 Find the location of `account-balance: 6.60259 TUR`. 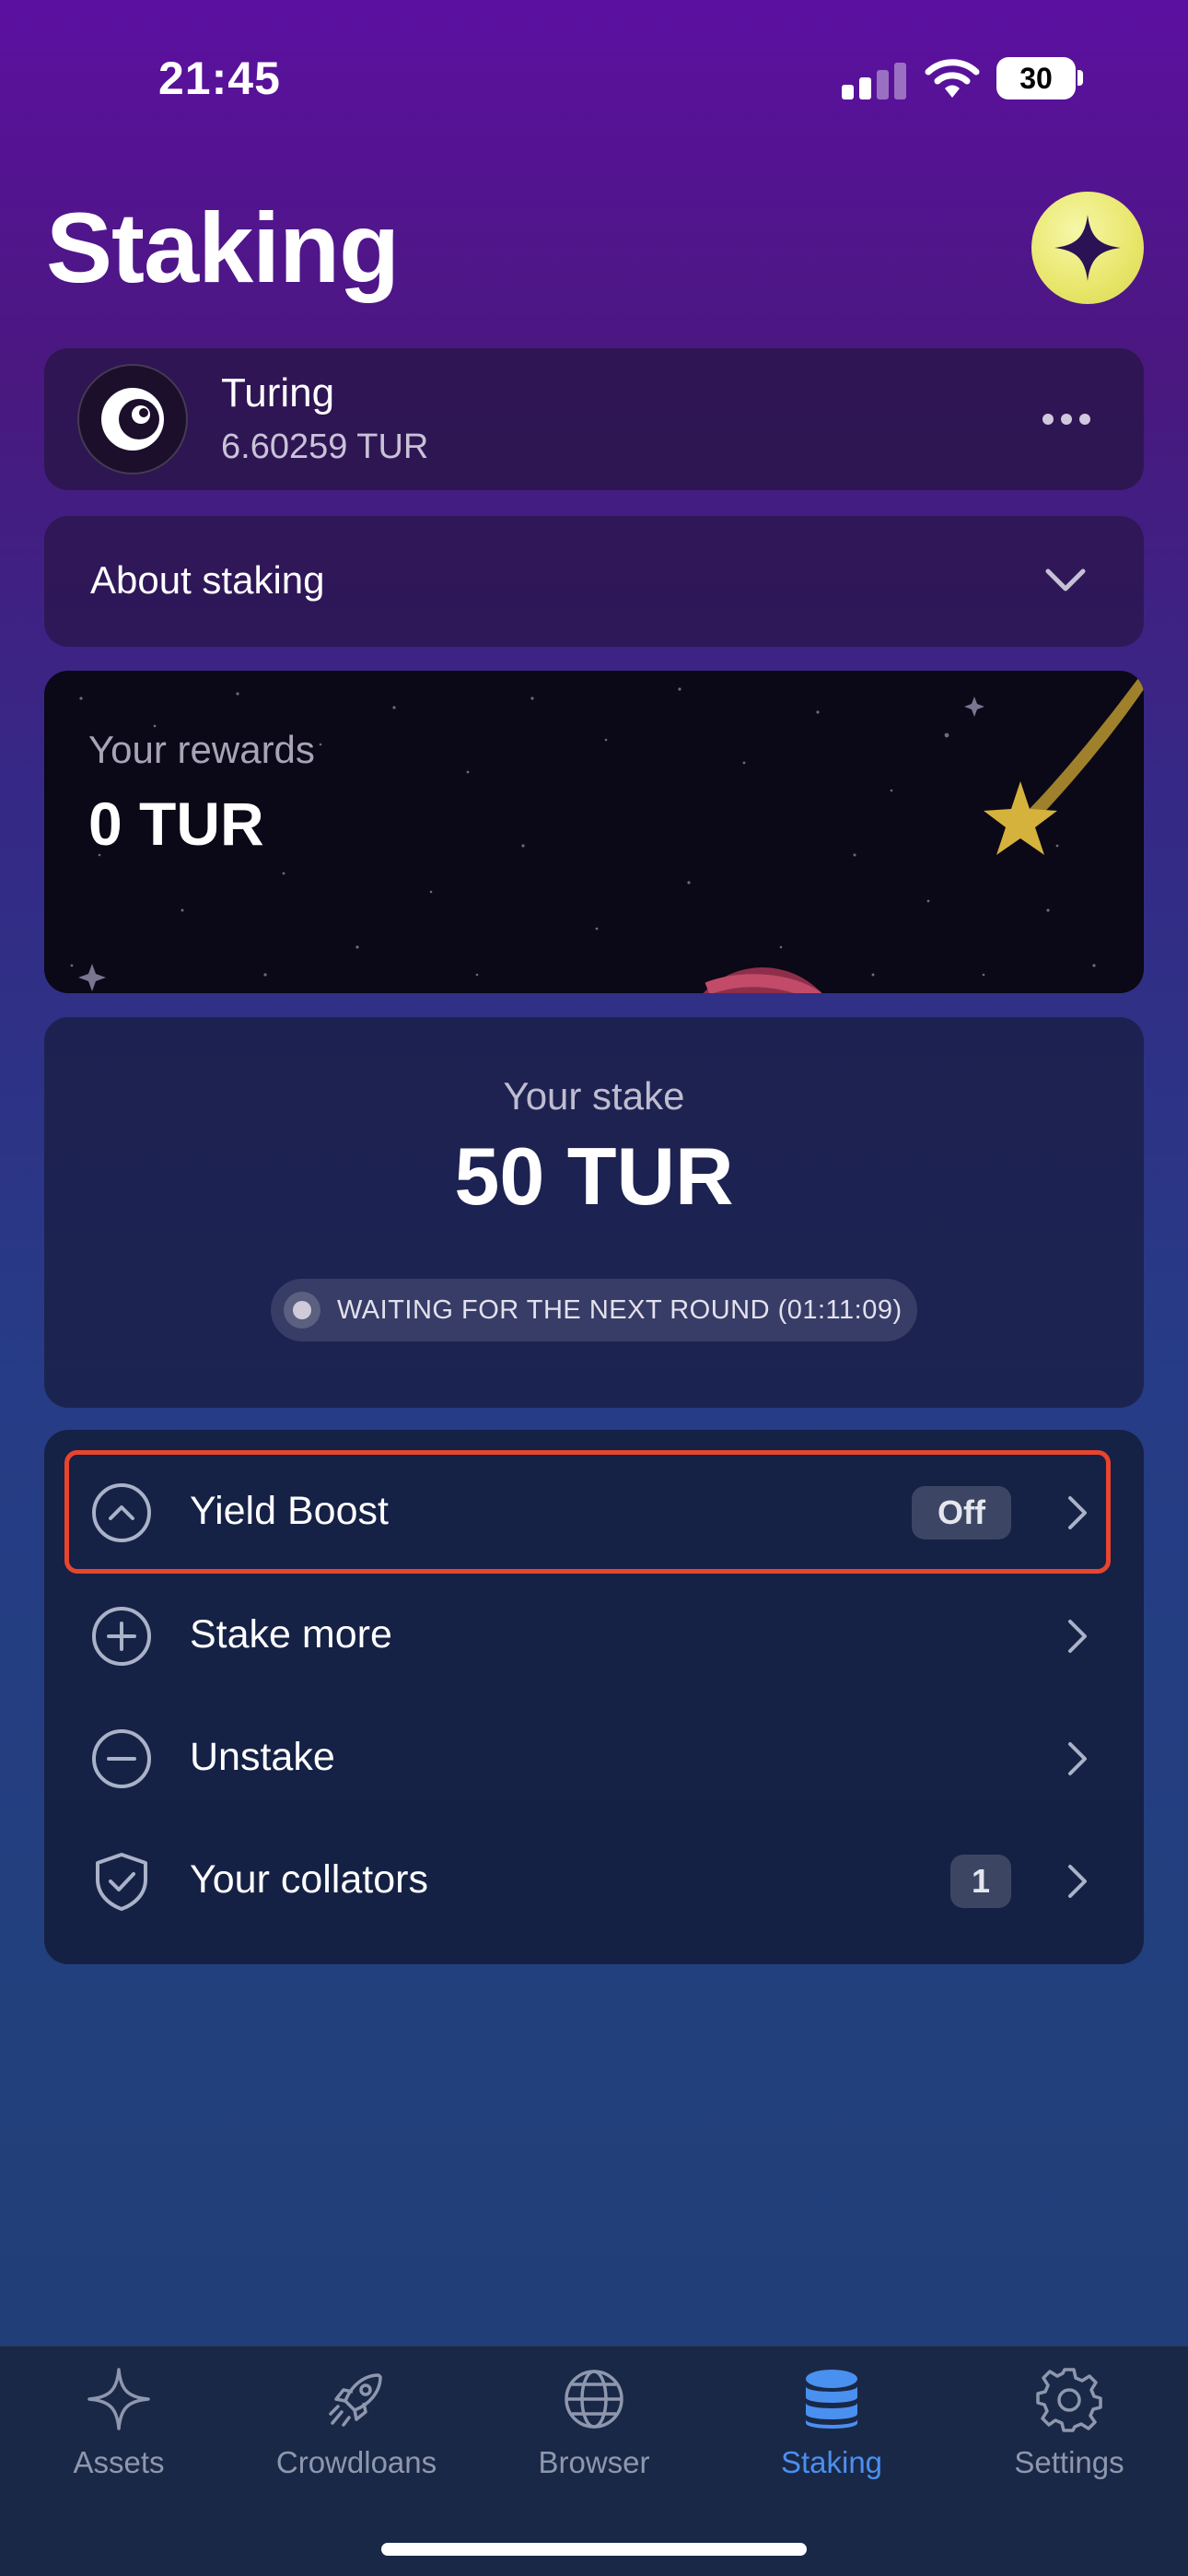

account-balance: 6.60259 TUR is located at coordinates (325, 446).